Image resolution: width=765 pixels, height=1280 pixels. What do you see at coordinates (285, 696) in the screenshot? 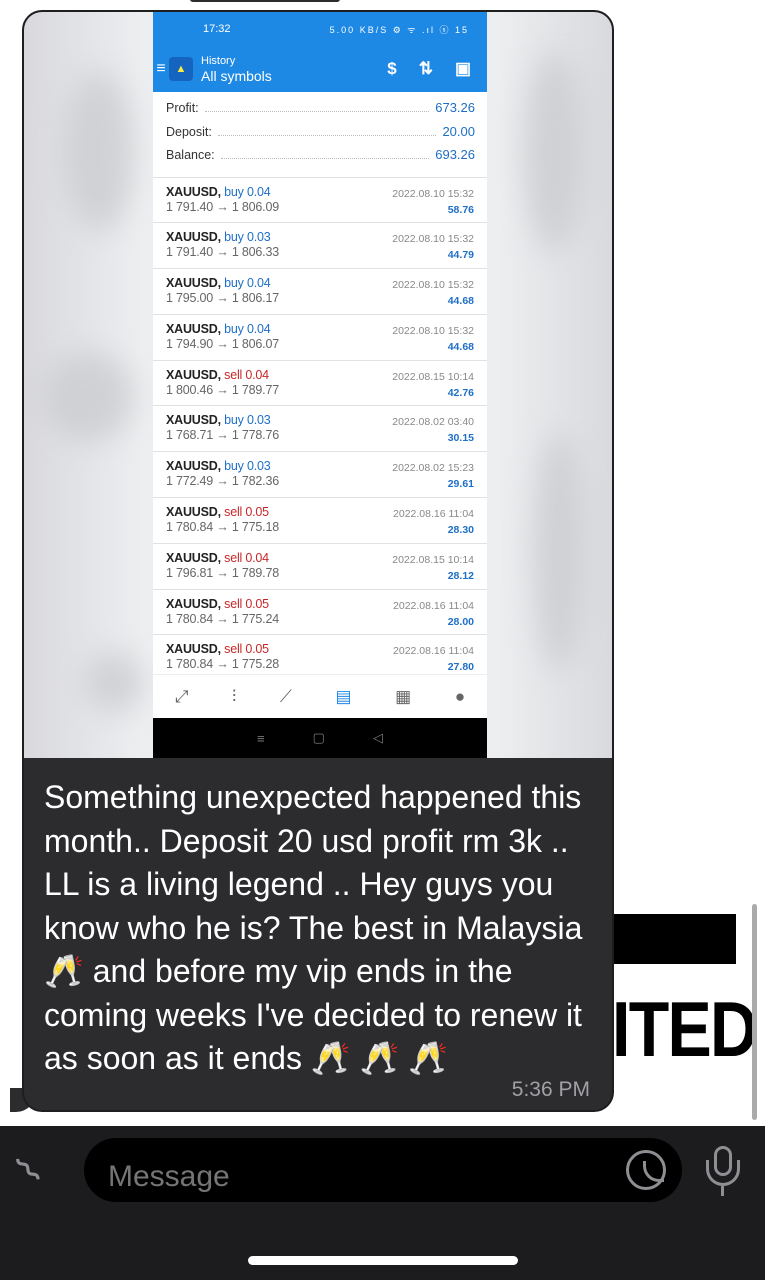
I see `trend-icon: ⟋` at bounding box center [285, 696].